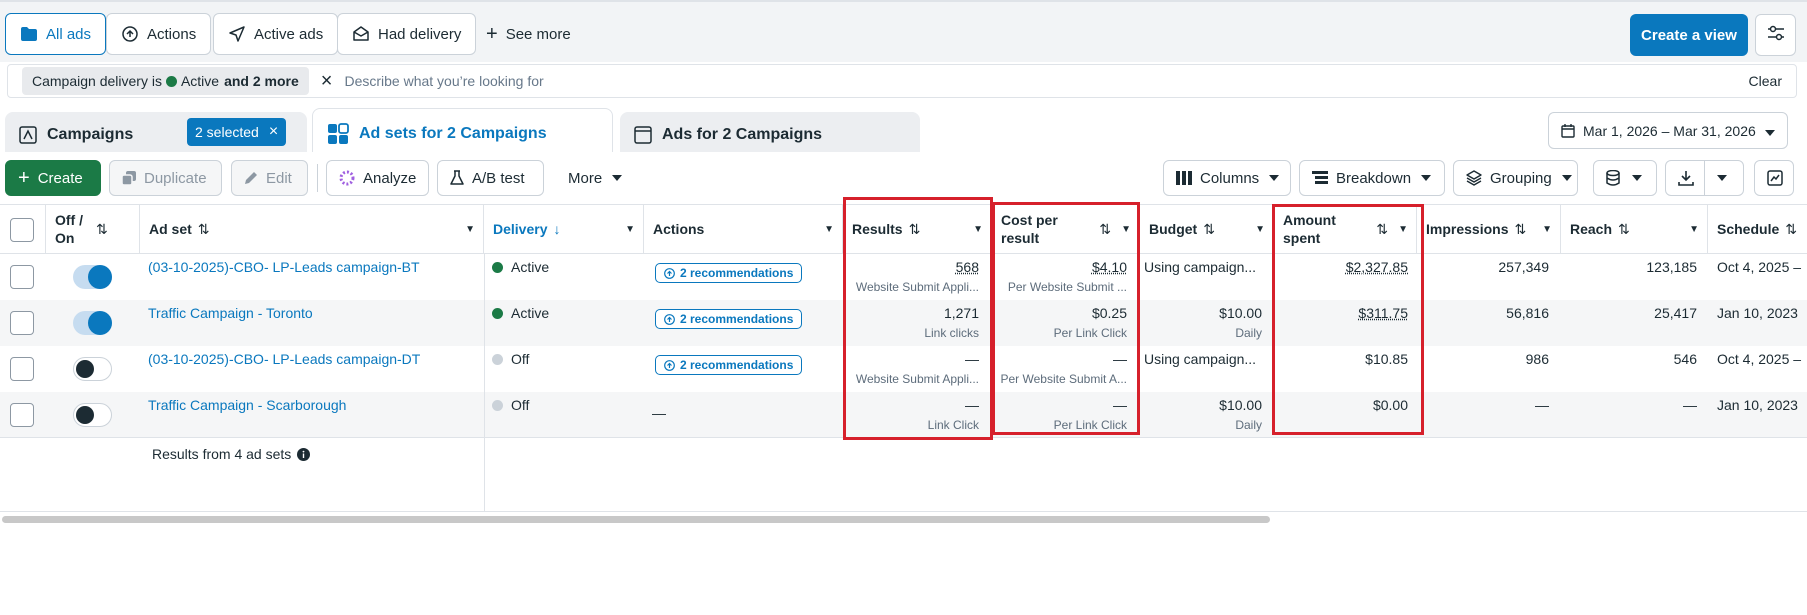 The width and height of the screenshot is (1807, 615). I want to click on view-settings-button, so click(1775, 35).